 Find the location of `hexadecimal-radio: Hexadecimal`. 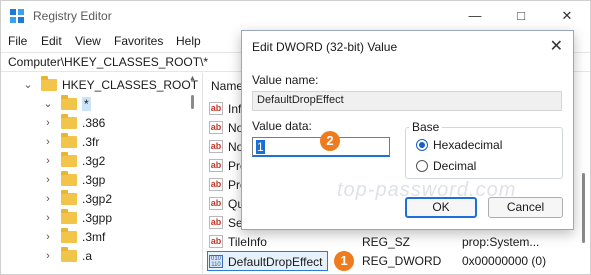

hexadecimal-radio: Hexadecimal is located at coordinates (459, 145).